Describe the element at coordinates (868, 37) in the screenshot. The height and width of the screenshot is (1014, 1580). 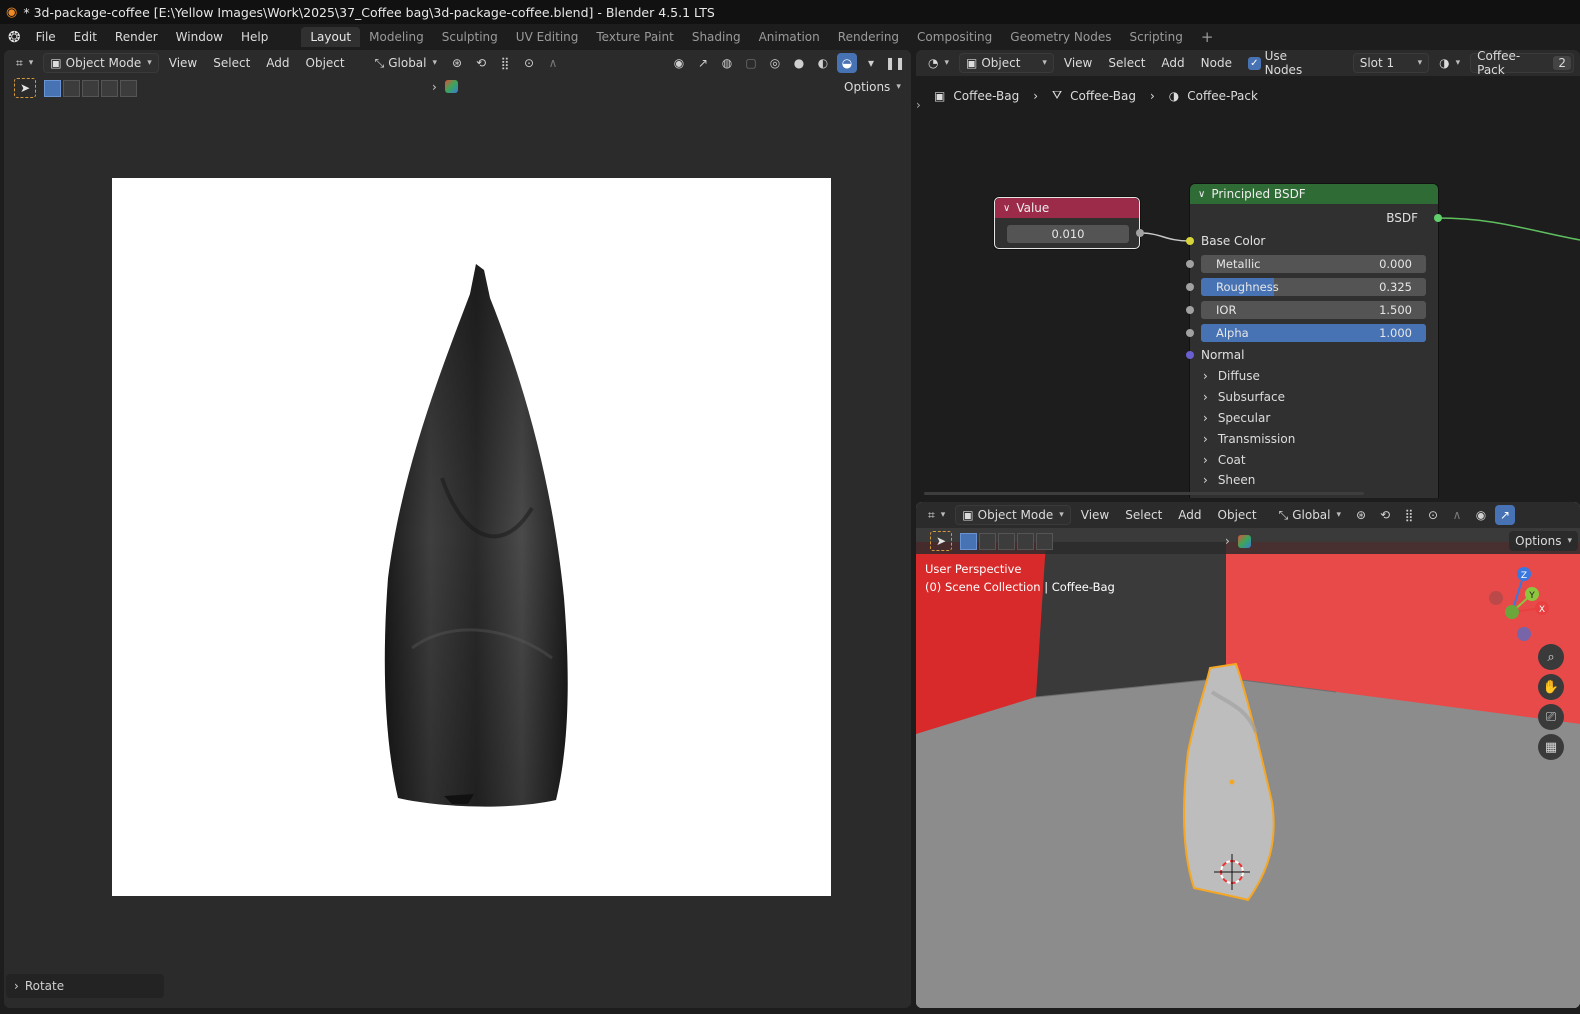
I see `tab-rendering: Rendering` at that location.